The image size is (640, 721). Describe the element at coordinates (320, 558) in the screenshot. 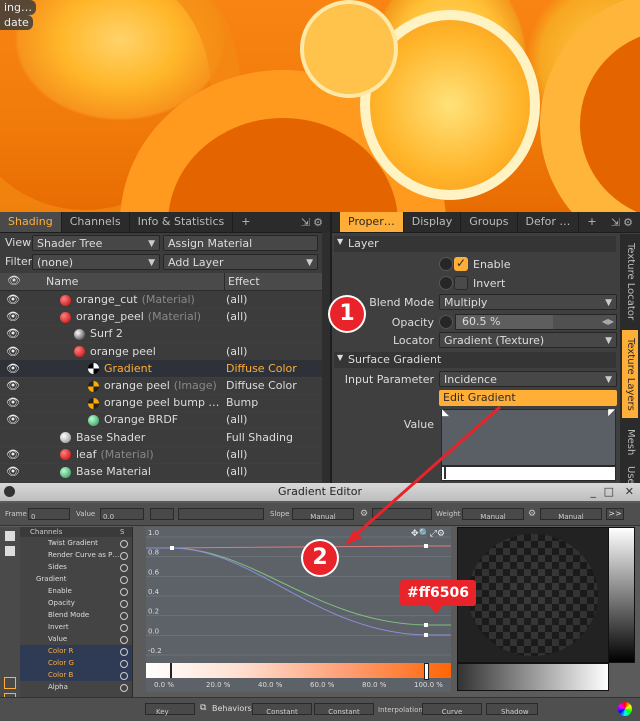

I see `callout-2: 2` at that location.